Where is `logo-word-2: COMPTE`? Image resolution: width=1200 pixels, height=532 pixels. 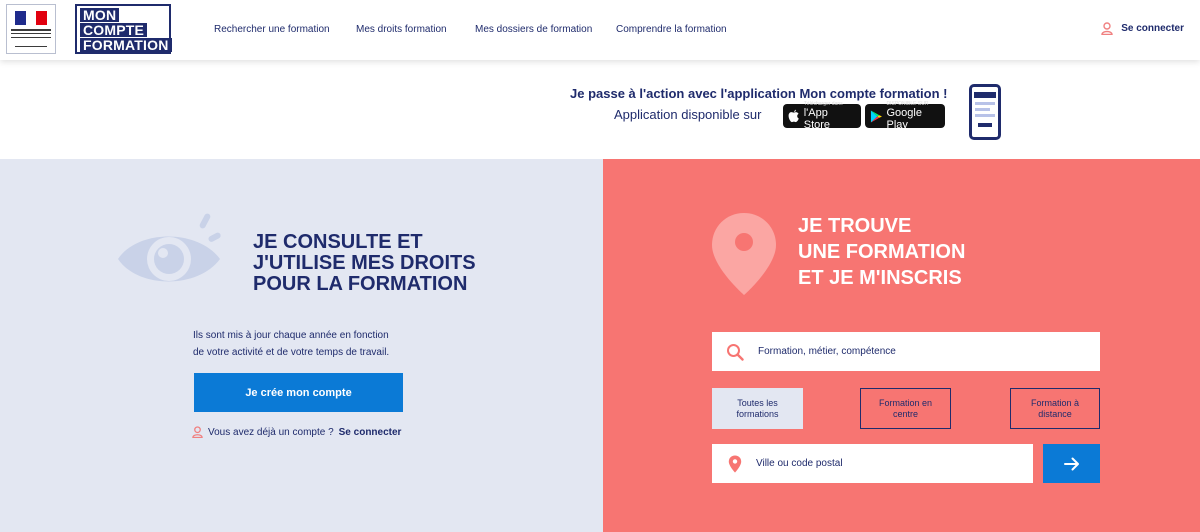 logo-word-2: COMPTE is located at coordinates (114, 30).